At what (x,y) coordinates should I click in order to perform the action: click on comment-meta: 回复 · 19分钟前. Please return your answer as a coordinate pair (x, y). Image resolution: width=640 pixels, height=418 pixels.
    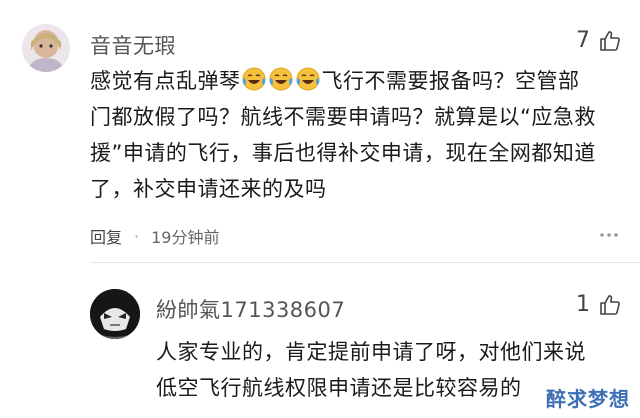
    Looking at the image, I should click on (154, 236).